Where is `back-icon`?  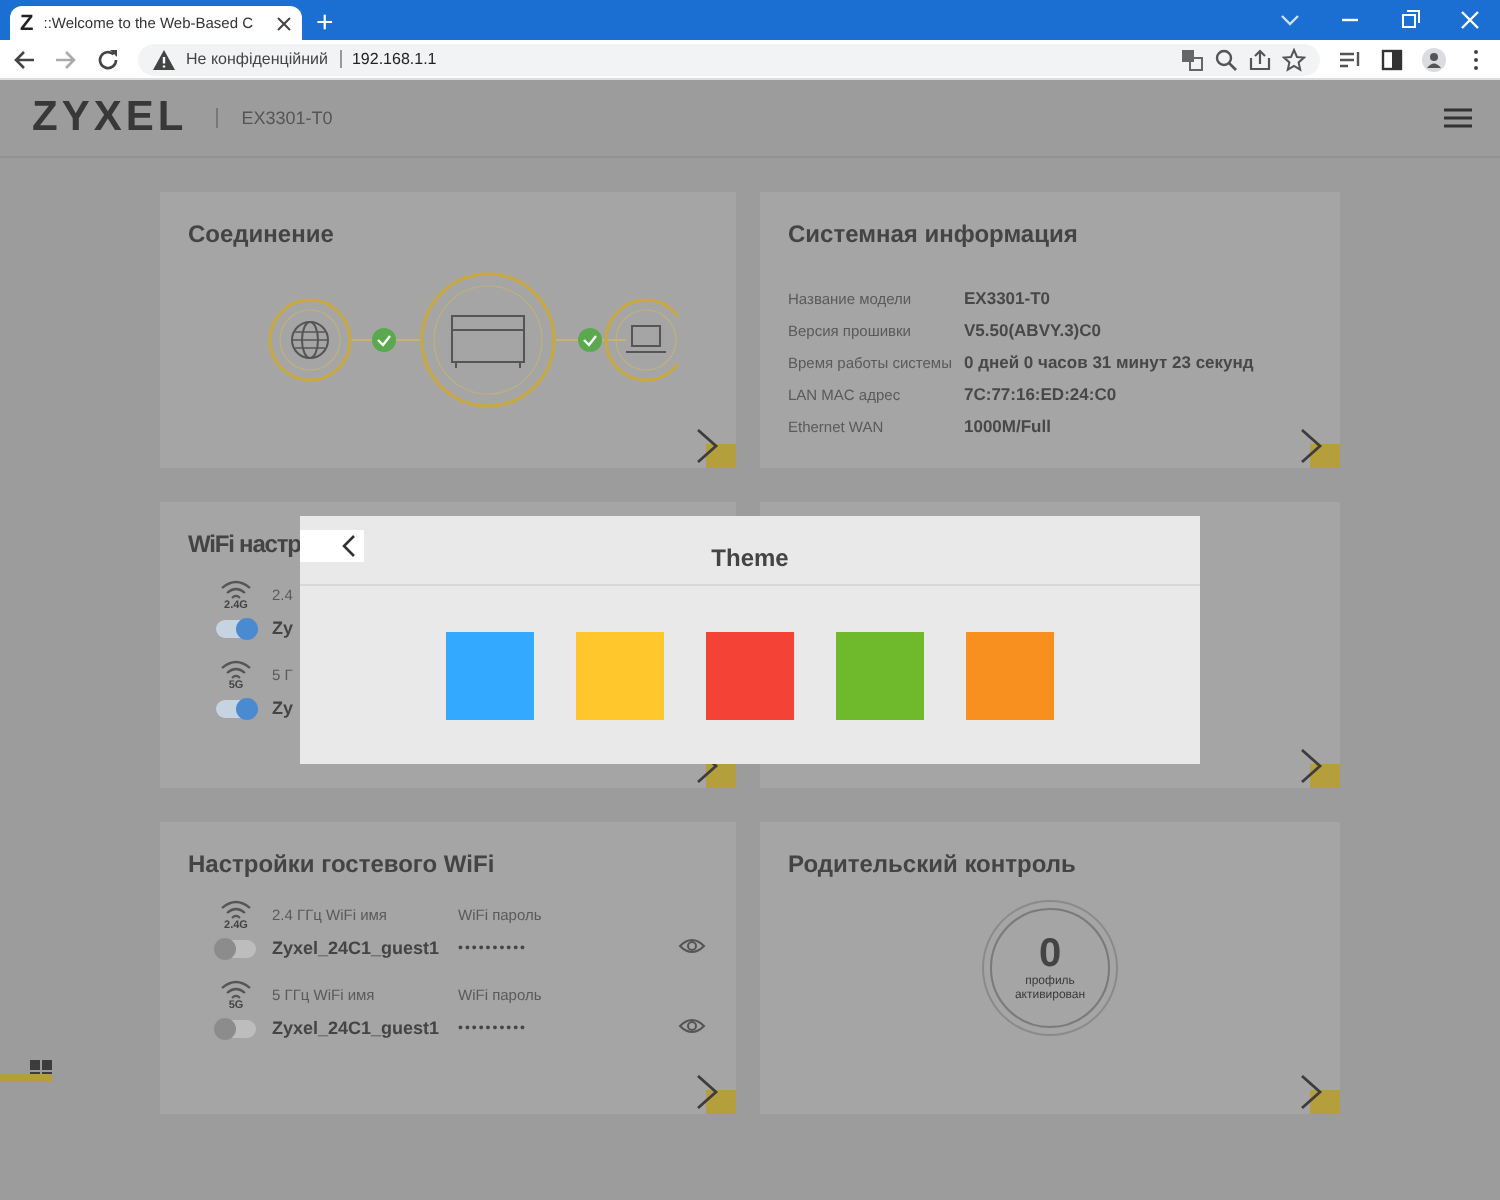
back-icon is located at coordinates (24, 59).